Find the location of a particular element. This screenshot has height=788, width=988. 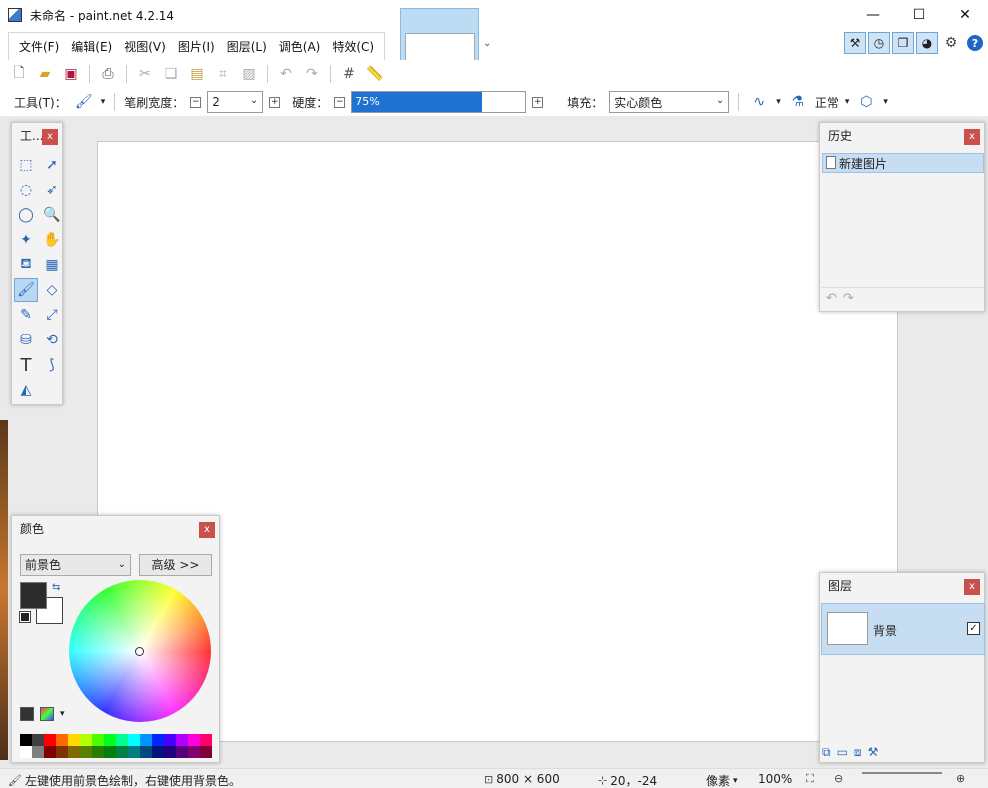

crop-icon: ⌗ is located at coordinates (223, 74).